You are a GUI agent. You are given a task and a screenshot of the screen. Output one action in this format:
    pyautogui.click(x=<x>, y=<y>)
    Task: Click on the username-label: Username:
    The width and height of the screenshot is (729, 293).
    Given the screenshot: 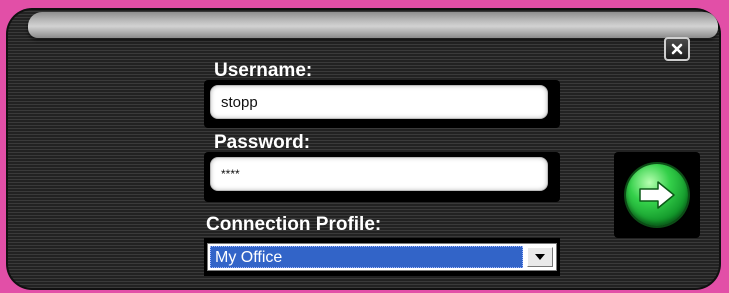 What is the action you would take?
    pyautogui.click(x=263, y=70)
    